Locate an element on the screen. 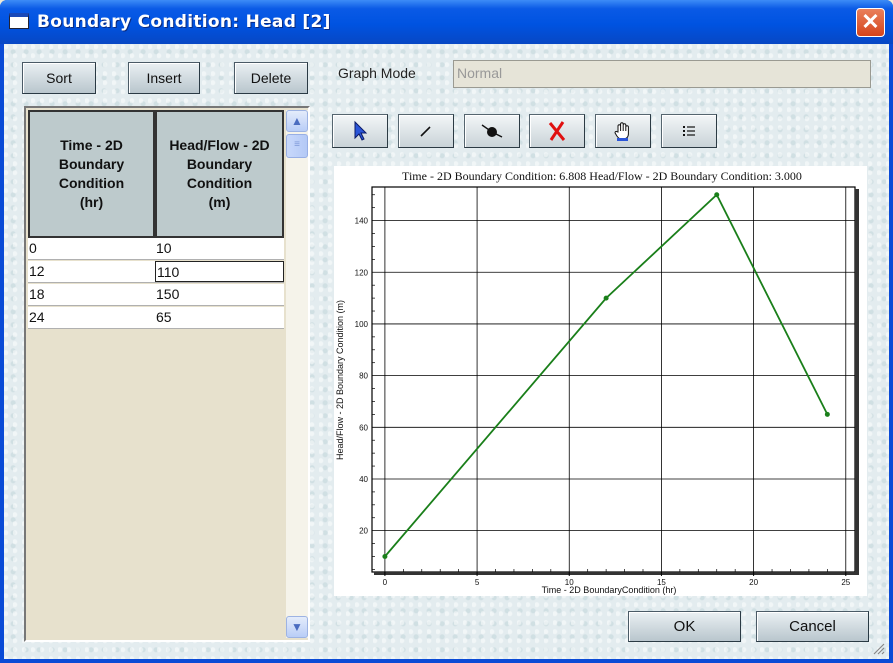  pan-tool-button is located at coordinates (623, 131).